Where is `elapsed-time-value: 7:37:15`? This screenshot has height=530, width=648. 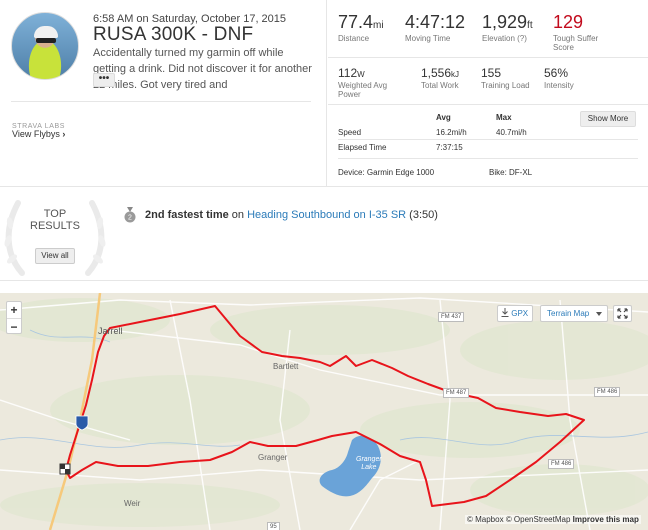
elapsed-time-value: 7:37:15 is located at coordinates (449, 147).